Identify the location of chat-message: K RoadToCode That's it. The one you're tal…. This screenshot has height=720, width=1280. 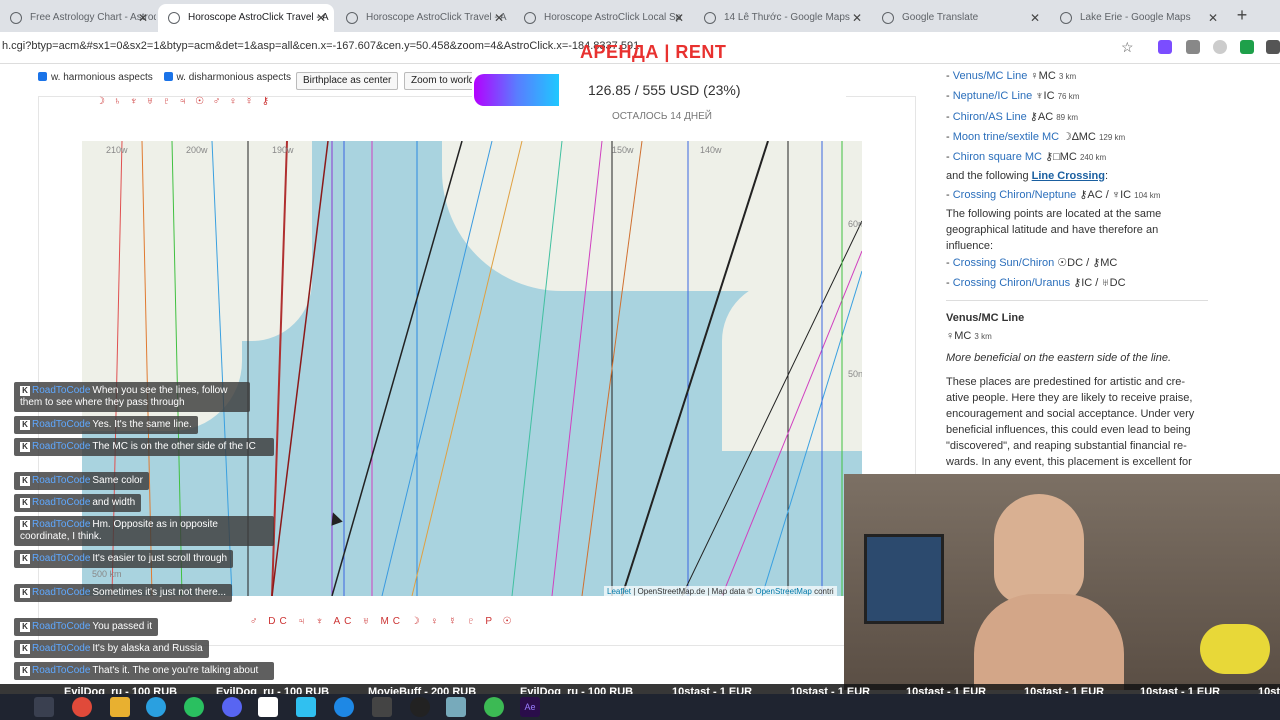
(144, 671).